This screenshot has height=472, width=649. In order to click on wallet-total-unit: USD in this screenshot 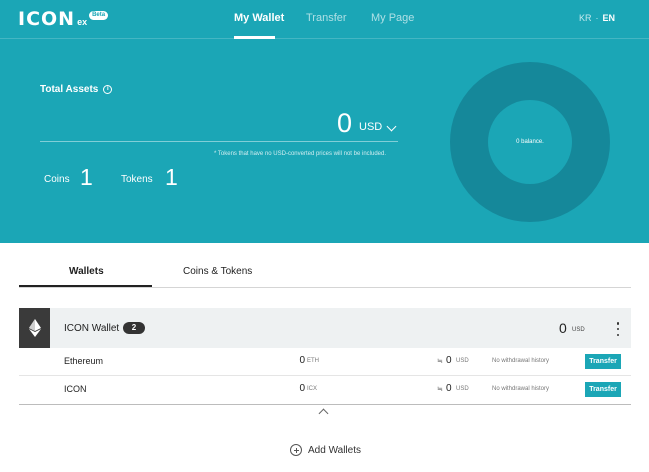, I will do `click(578, 330)`.